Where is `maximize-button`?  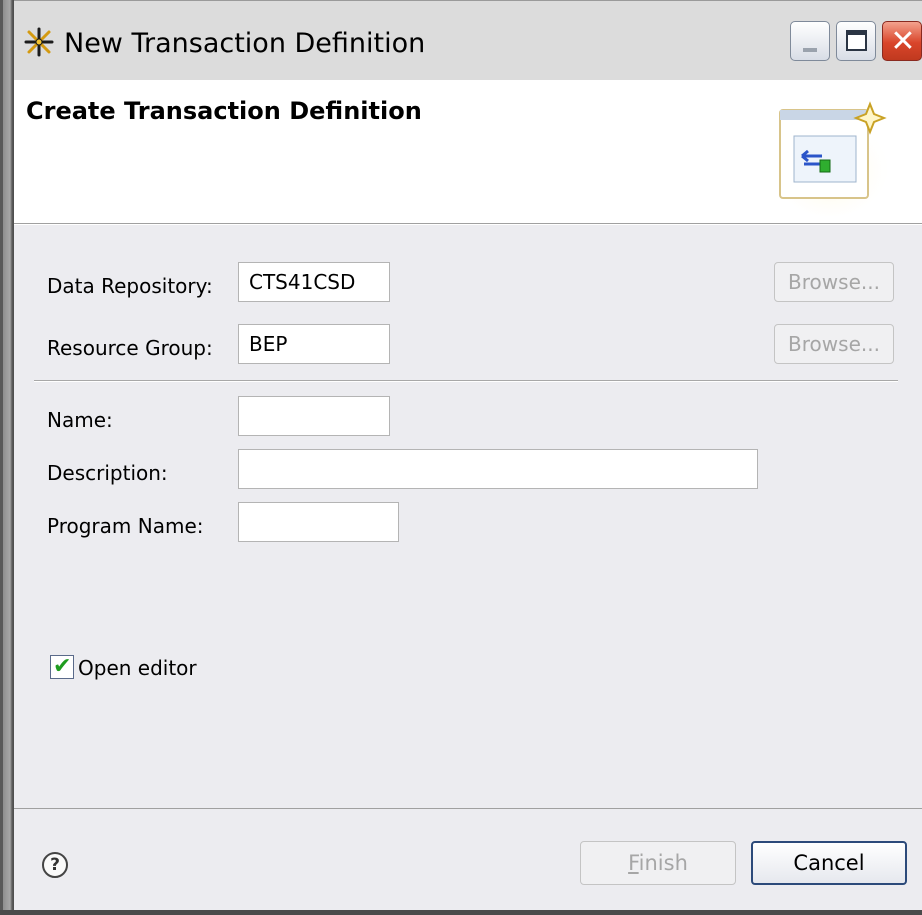
maximize-button is located at coordinates (856, 41).